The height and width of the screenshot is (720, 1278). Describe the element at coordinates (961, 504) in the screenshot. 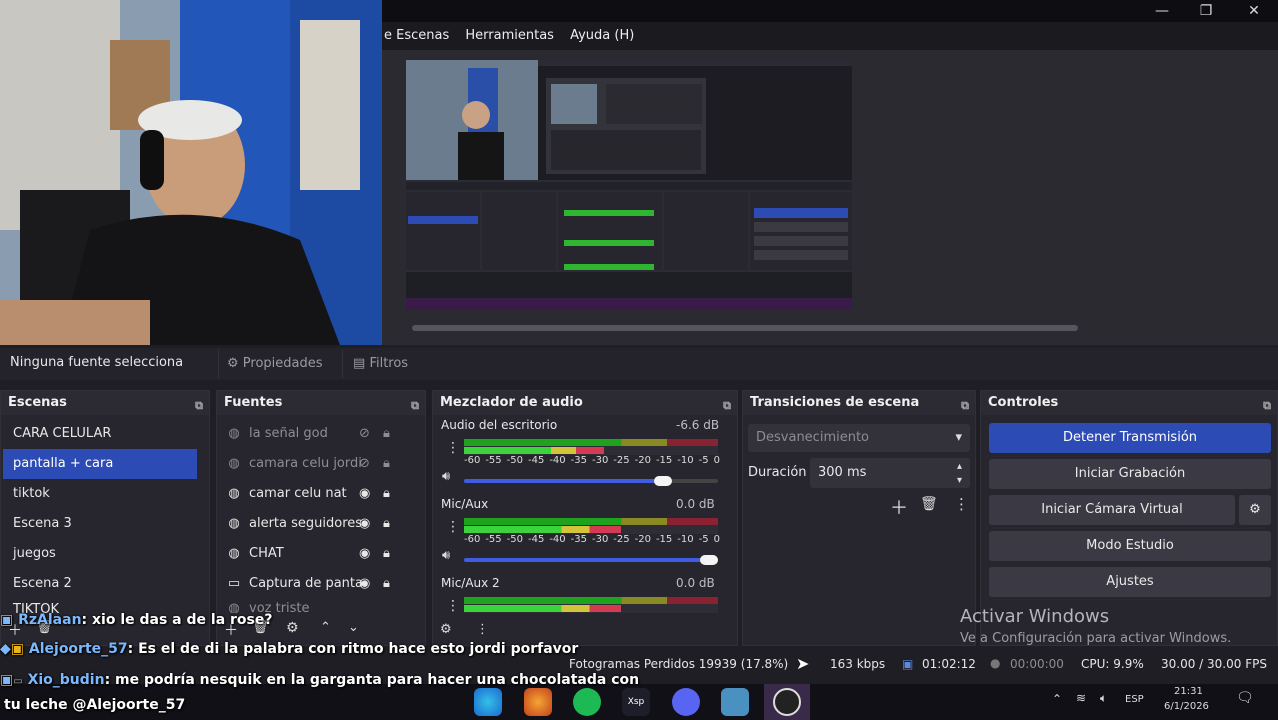

I see `transition-menu-icon: ⋮` at that location.